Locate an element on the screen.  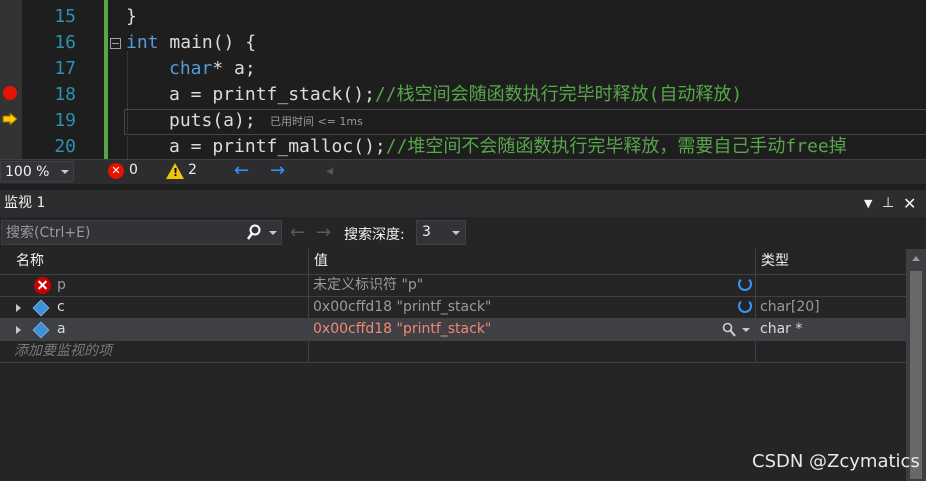
column-header-type: 类型 is located at coordinates (772, 261).